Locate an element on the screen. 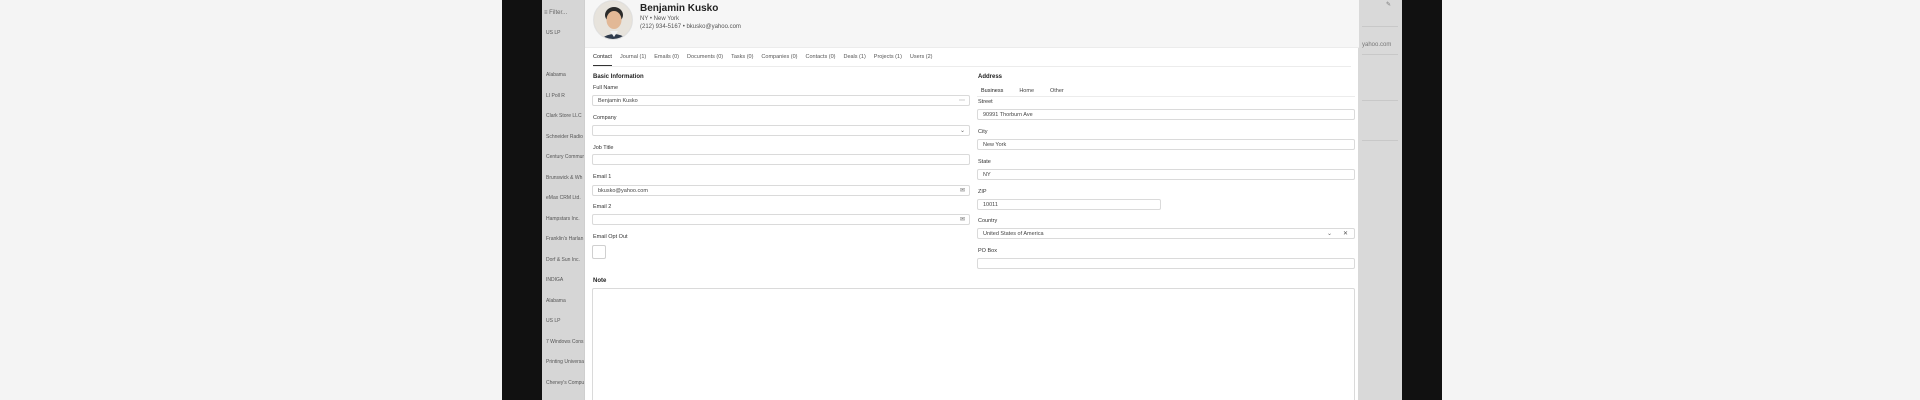 The height and width of the screenshot is (400, 1920). state-value: NY is located at coordinates (987, 175).